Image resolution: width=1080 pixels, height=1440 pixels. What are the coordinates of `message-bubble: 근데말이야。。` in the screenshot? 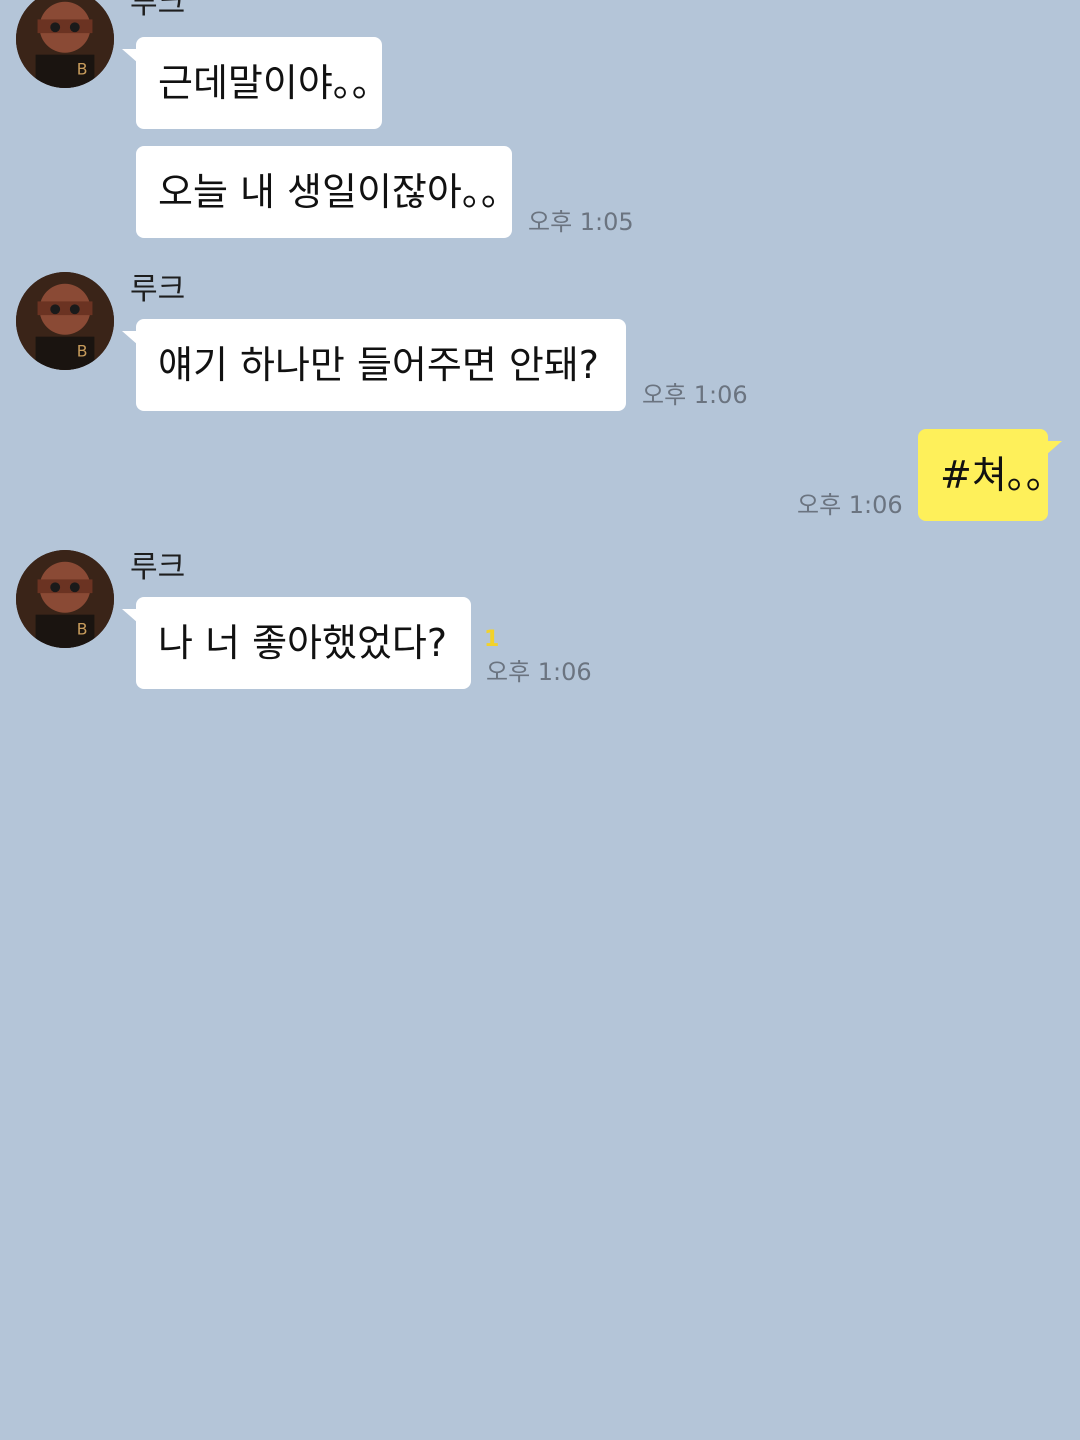 It's located at (256, 83).